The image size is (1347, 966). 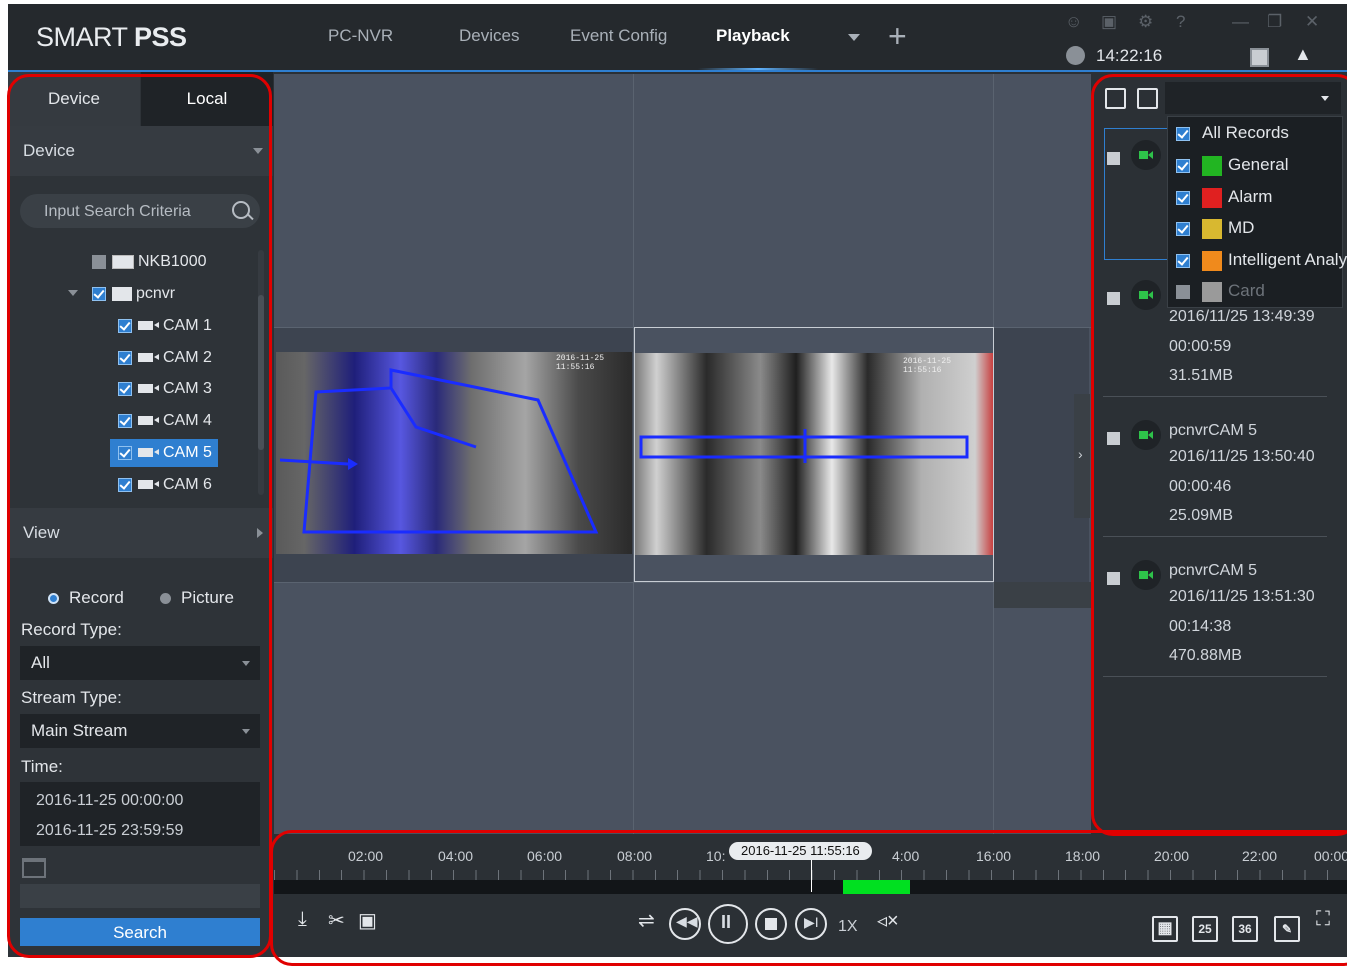 What do you see at coordinates (165, 358) in the screenshot?
I see `tree-item-cam-2: CAM 2` at bounding box center [165, 358].